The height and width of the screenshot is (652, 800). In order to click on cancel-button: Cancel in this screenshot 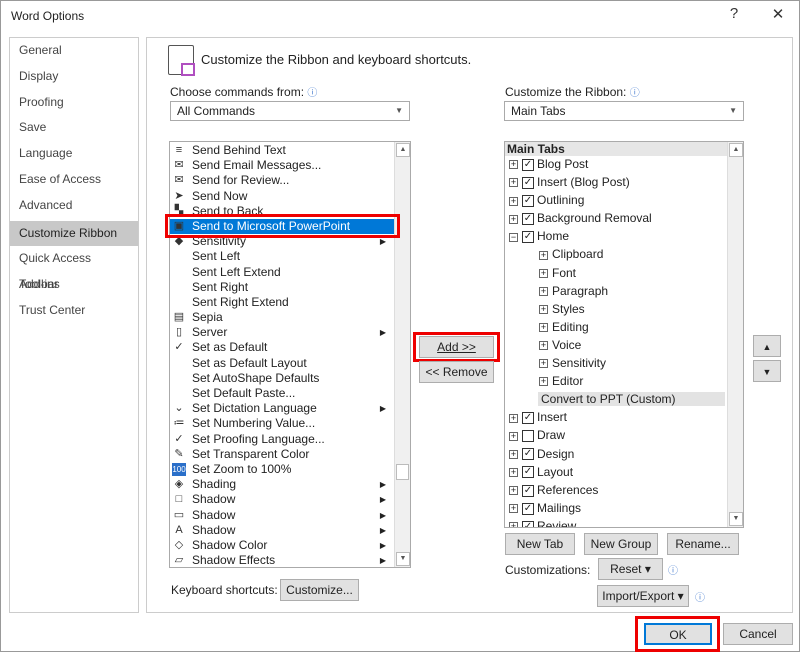, I will do `click(758, 634)`.